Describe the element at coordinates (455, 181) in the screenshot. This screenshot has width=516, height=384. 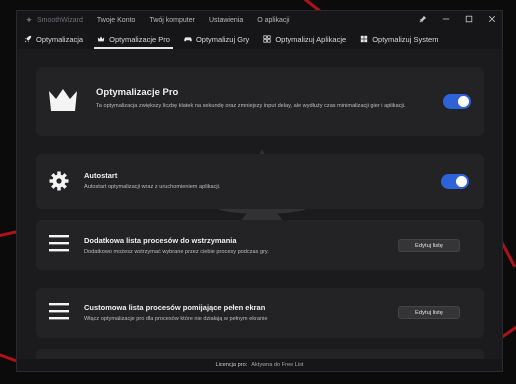
I see `autostart-toggle` at that location.